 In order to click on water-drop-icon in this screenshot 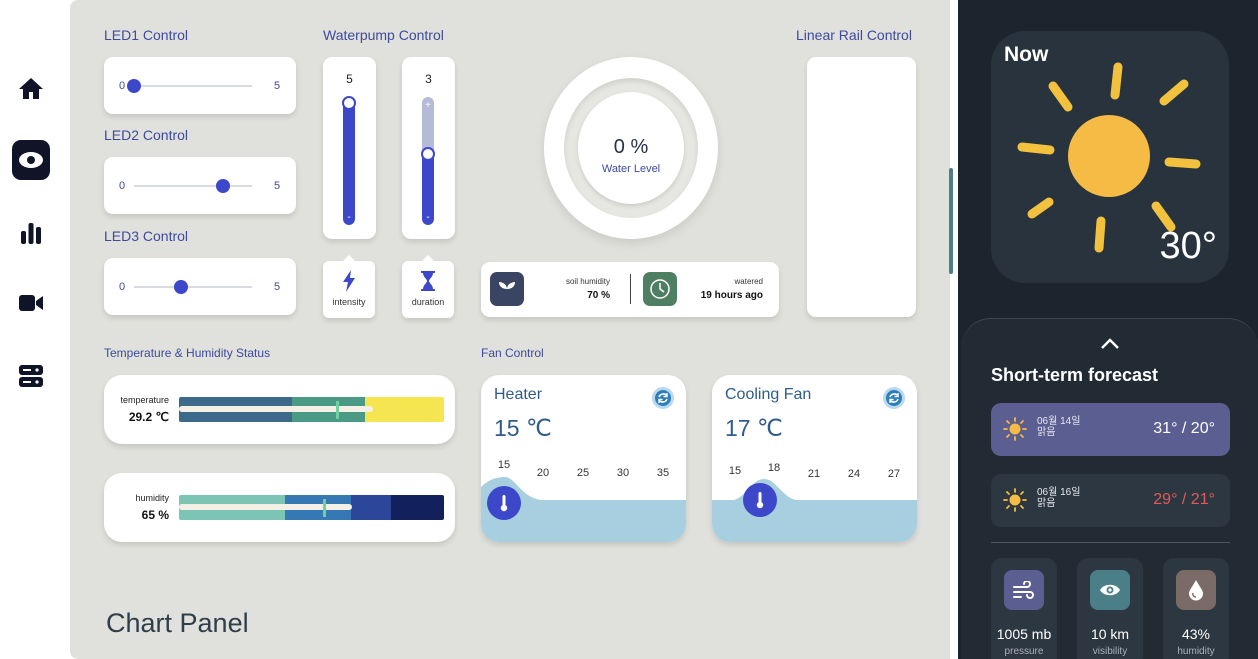, I will do `click(1196, 590)`.